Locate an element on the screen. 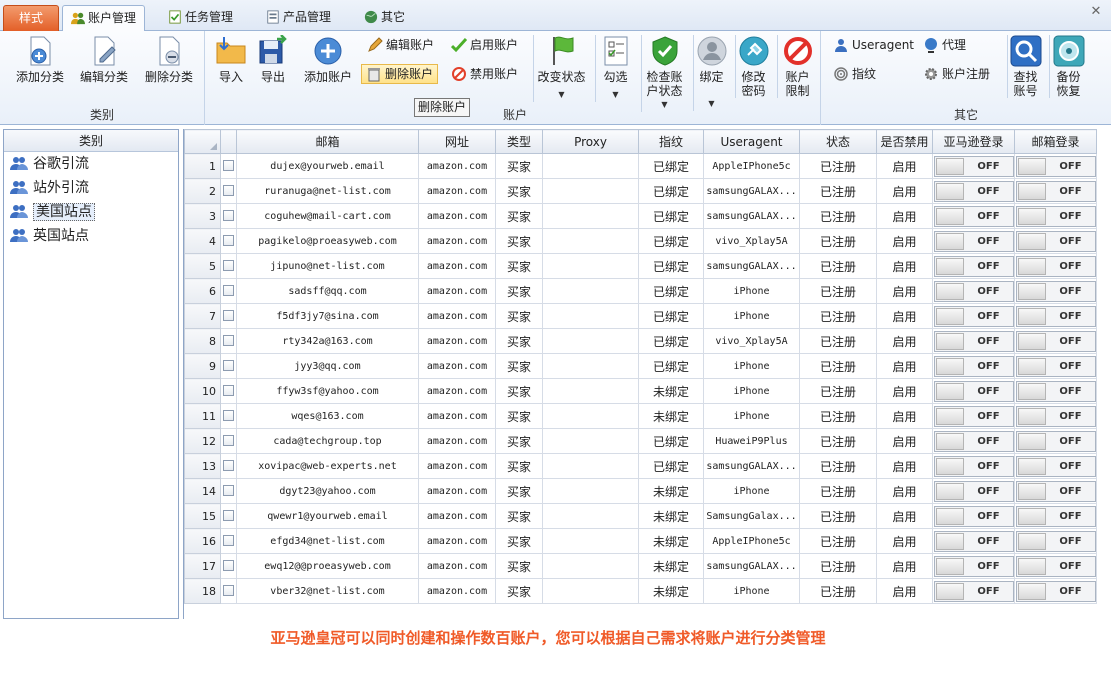 The width and height of the screenshot is (1111, 677). check-status-button: 检查账 户状态 ▼ is located at coordinates (664, 73).